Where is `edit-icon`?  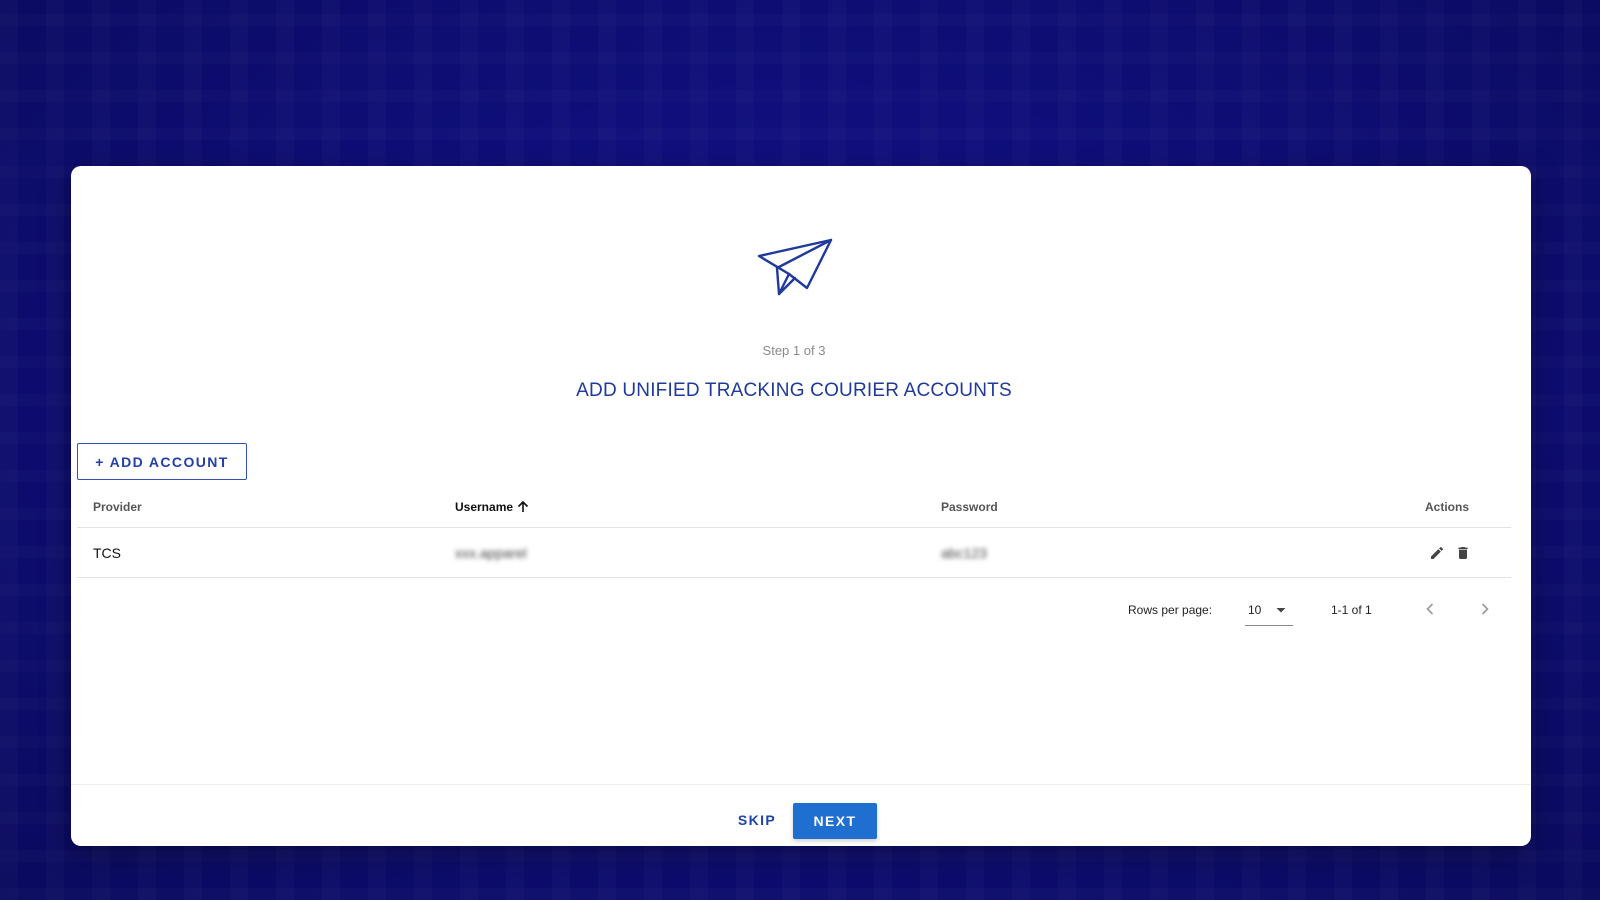
edit-icon is located at coordinates (1437, 553).